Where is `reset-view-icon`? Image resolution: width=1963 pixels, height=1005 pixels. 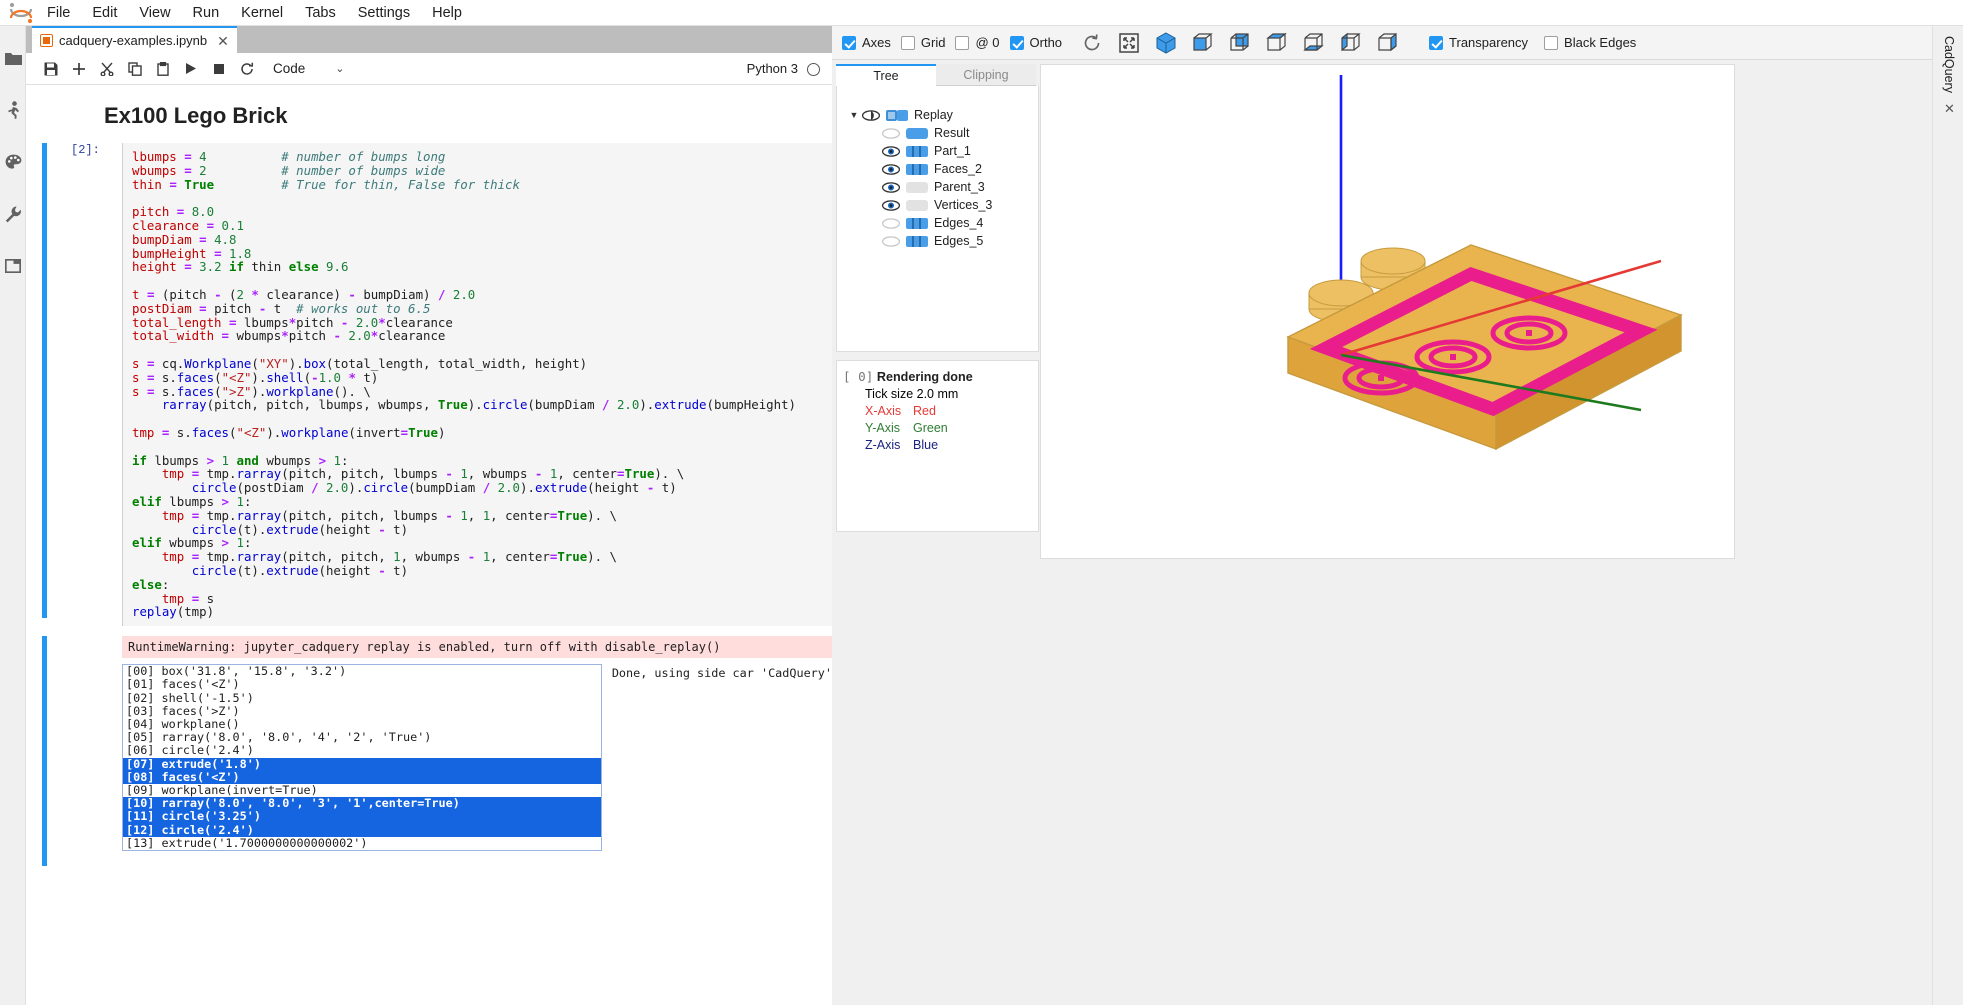 reset-view-icon is located at coordinates (1092, 42).